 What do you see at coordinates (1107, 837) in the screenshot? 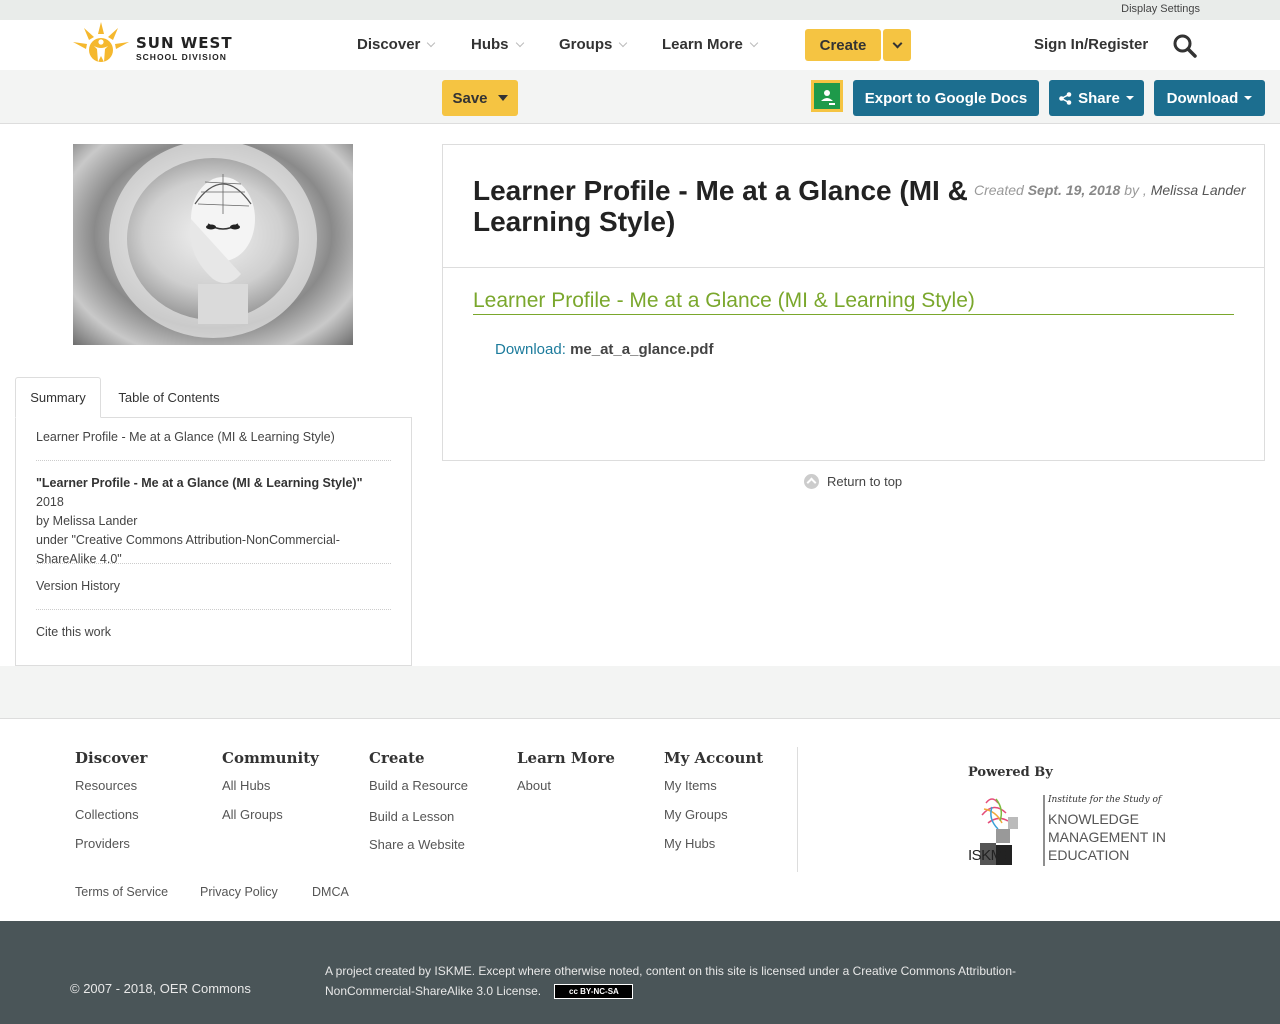
I see `iskme-line2: MANAGEMENT IN` at bounding box center [1107, 837].